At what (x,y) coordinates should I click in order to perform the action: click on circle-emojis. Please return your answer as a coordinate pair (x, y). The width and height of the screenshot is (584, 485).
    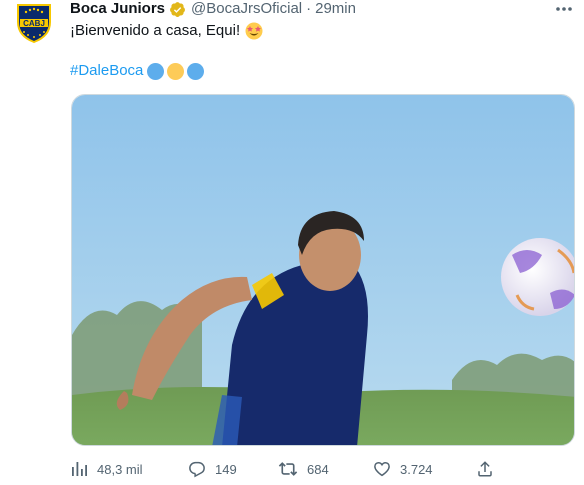
    Looking at the image, I should click on (176, 71).